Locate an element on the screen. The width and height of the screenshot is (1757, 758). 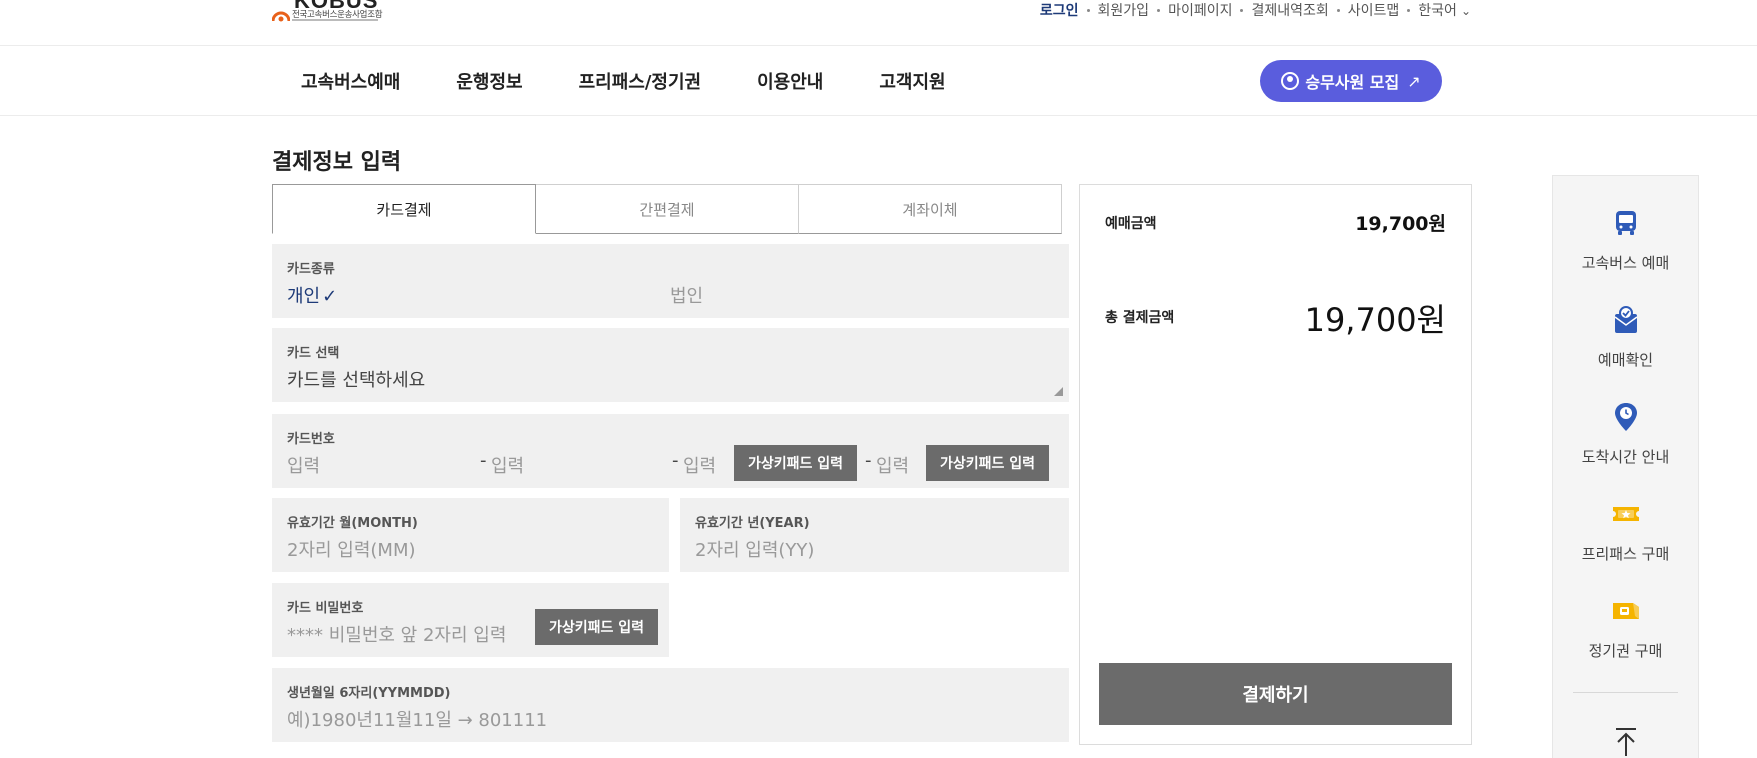
tab-easy-payment: 간편결제 is located at coordinates (667, 209).